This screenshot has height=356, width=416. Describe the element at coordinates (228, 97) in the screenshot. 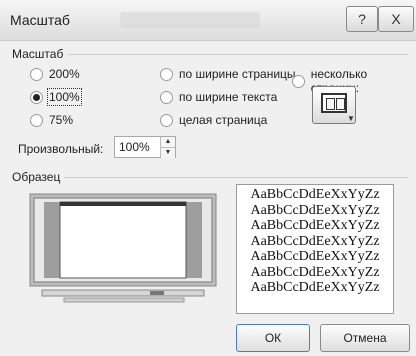

I see `text-width-label: по ширине текста` at that location.